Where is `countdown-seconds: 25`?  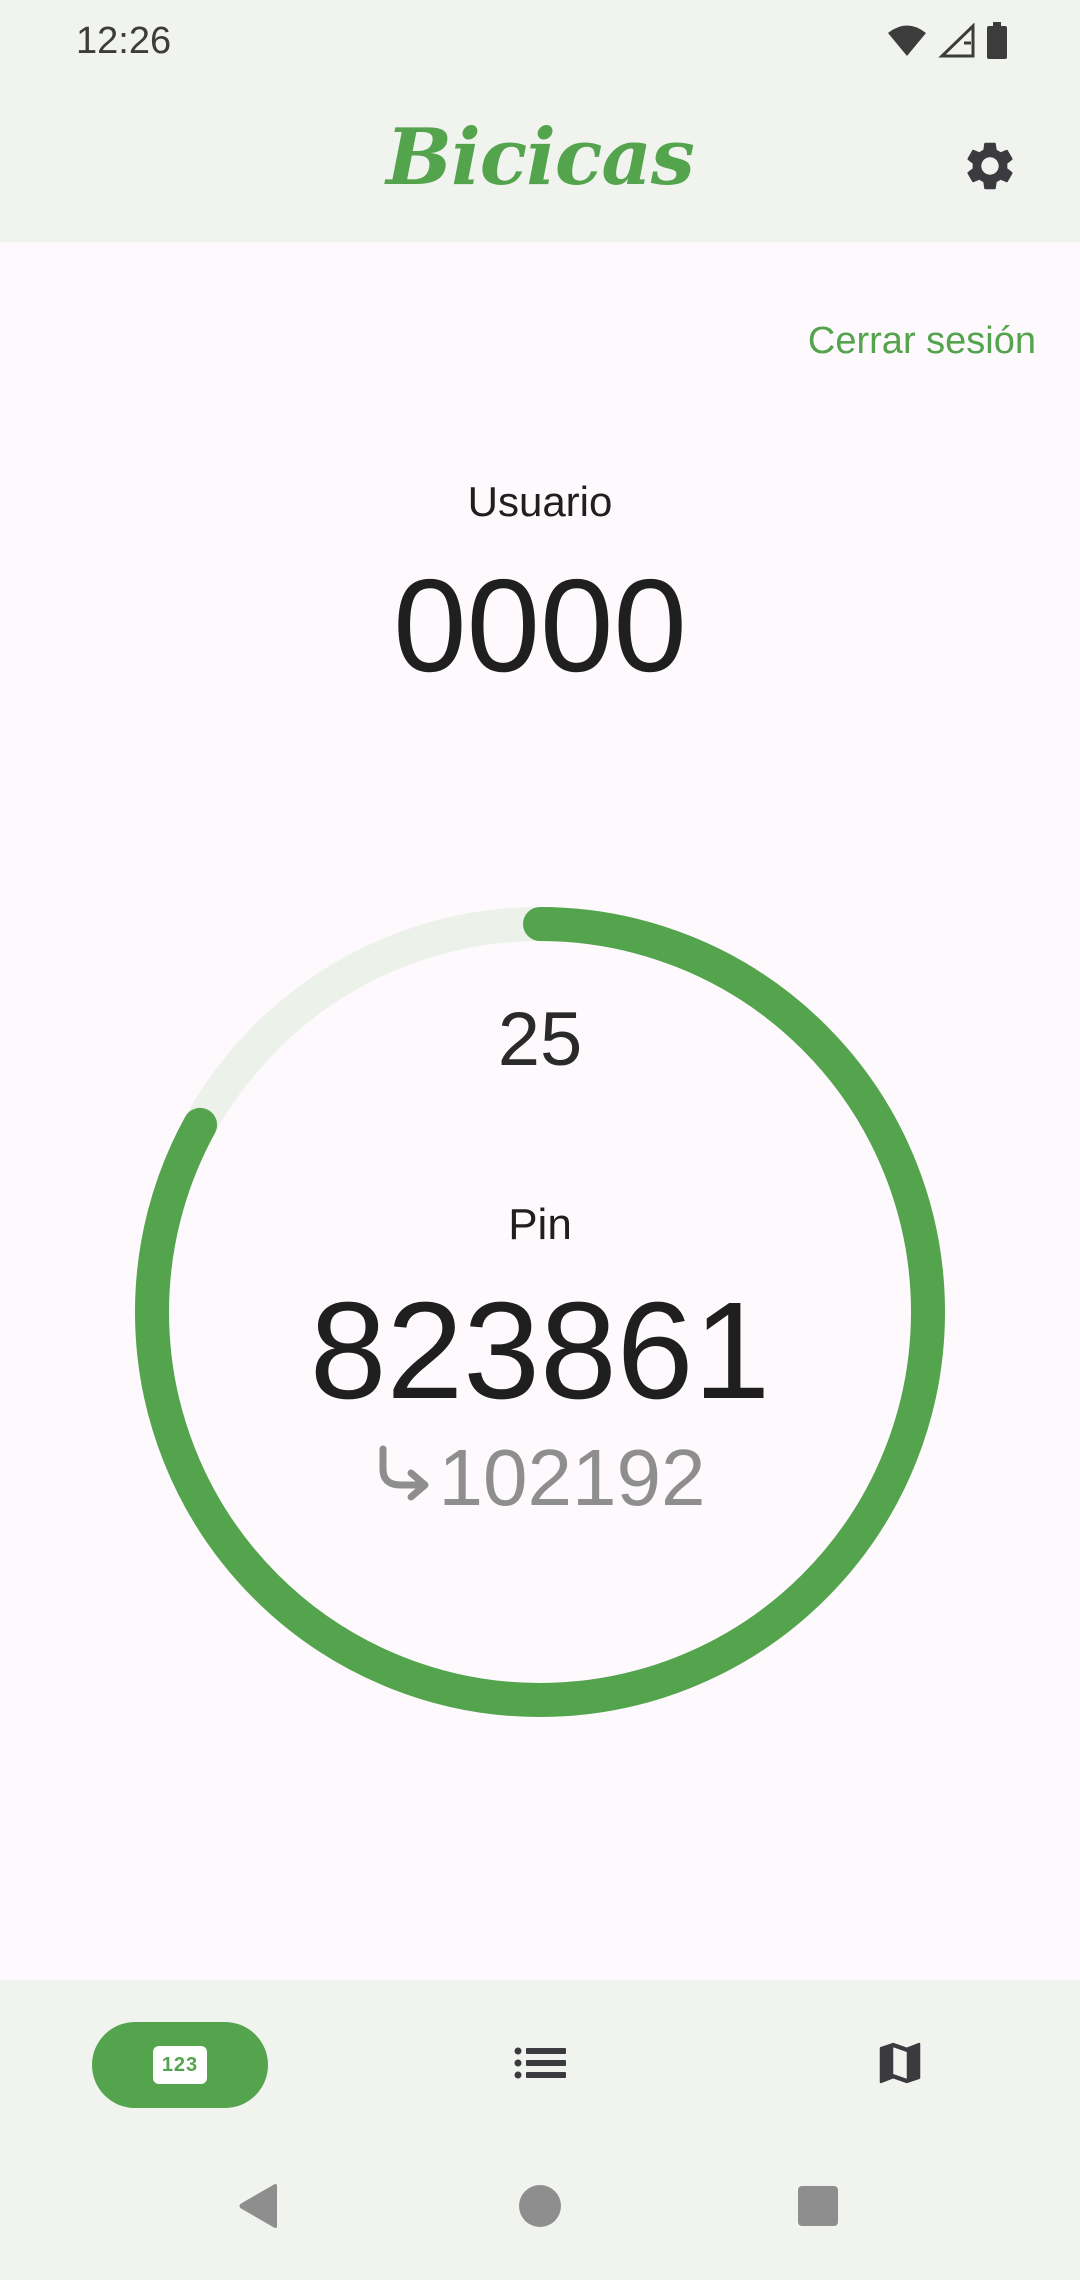 countdown-seconds: 25 is located at coordinates (540, 1039).